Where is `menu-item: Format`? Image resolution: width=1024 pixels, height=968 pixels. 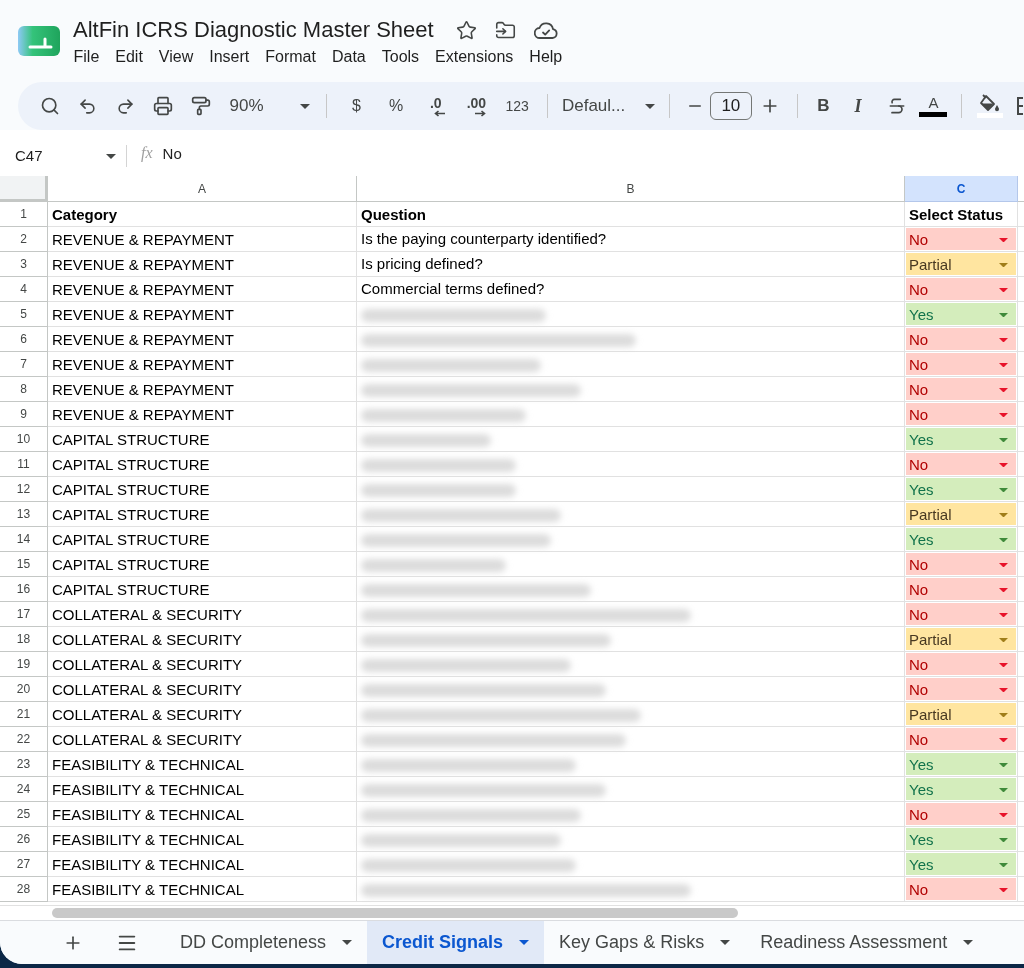 menu-item: Format is located at coordinates (290, 57).